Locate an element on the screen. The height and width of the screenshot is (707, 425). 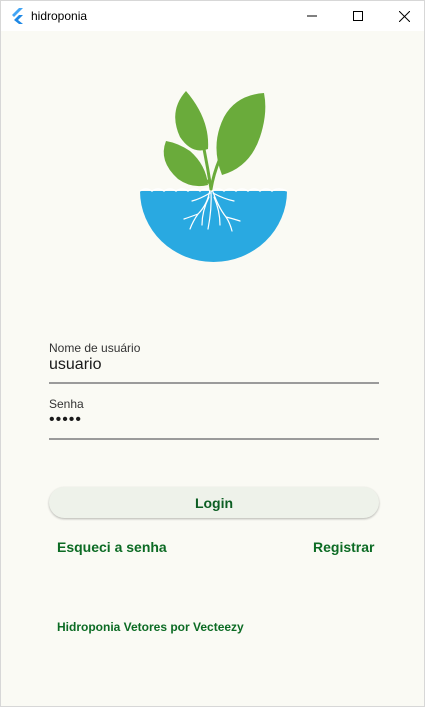
minimize-button is located at coordinates (312, 16).